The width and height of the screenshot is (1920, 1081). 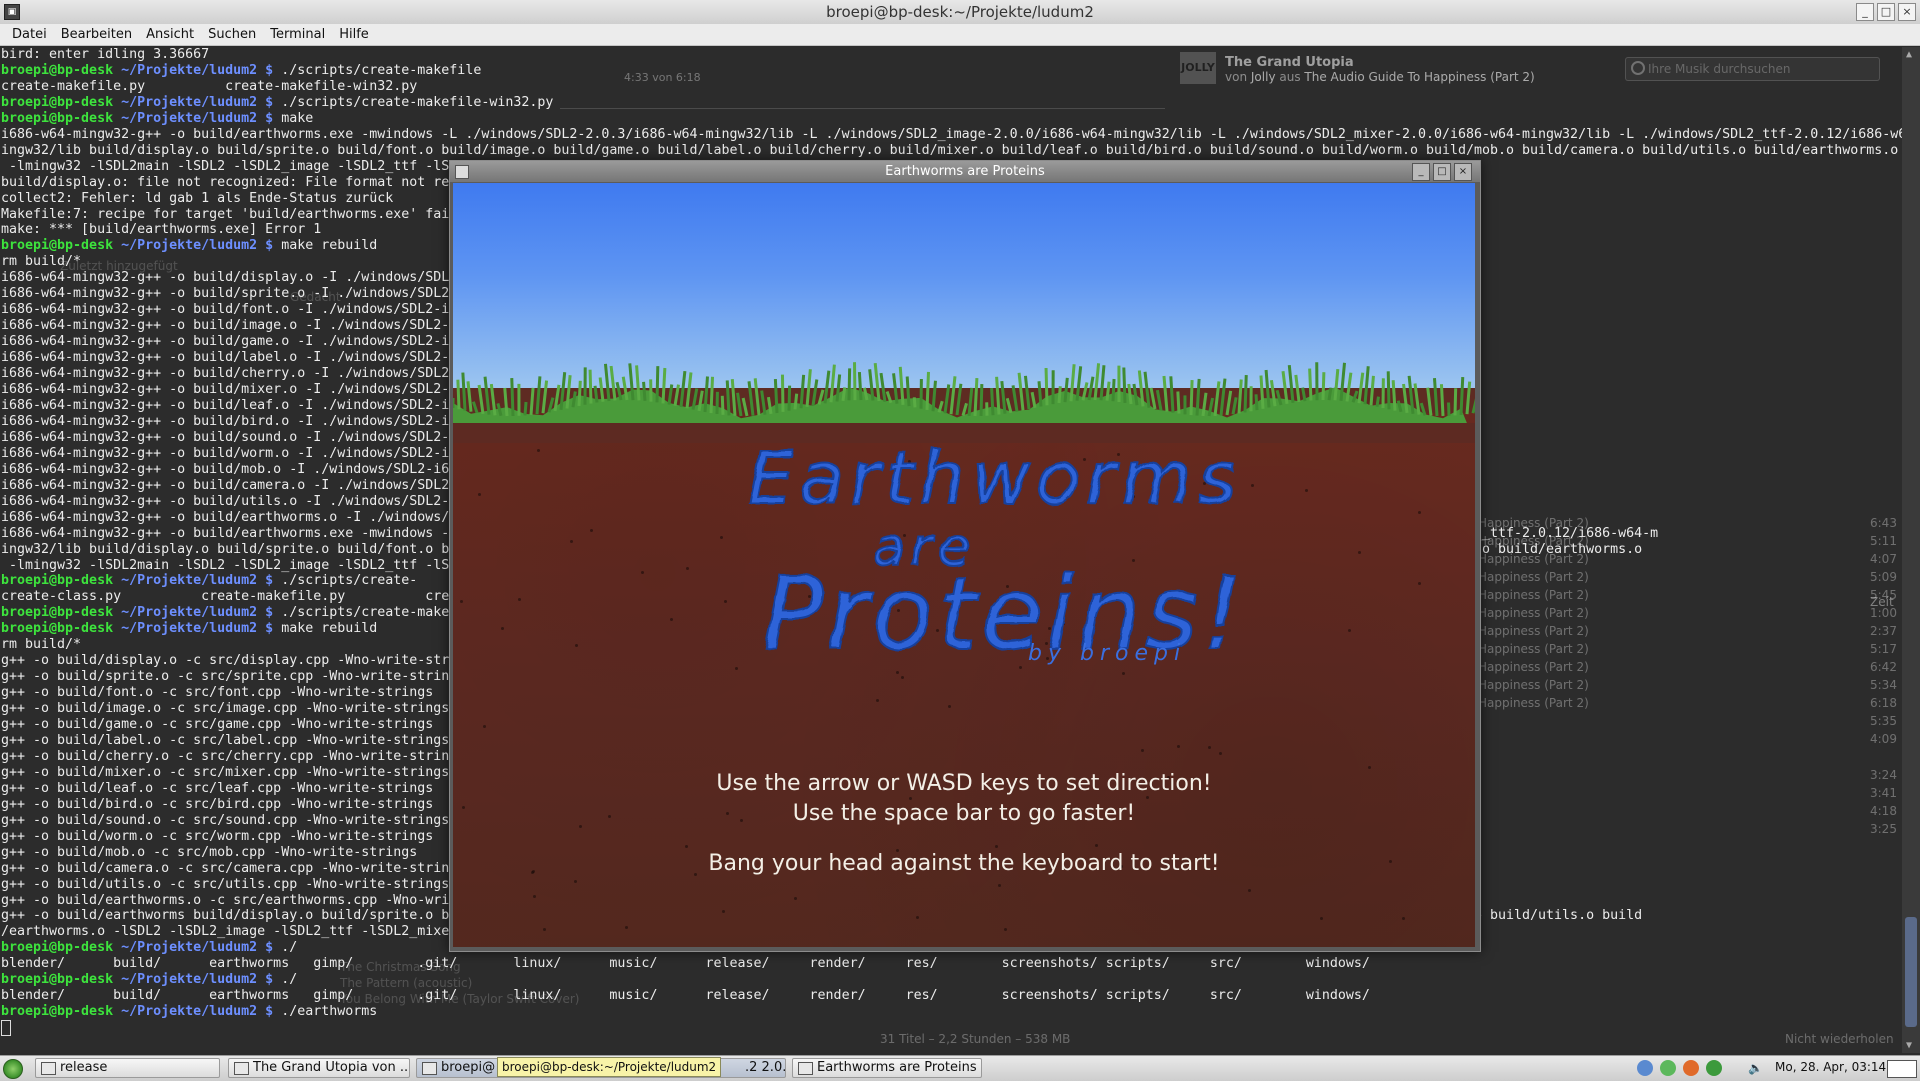 What do you see at coordinates (345, 580) in the screenshot?
I see `command-text: ./scripts/create-` at bounding box center [345, 580].